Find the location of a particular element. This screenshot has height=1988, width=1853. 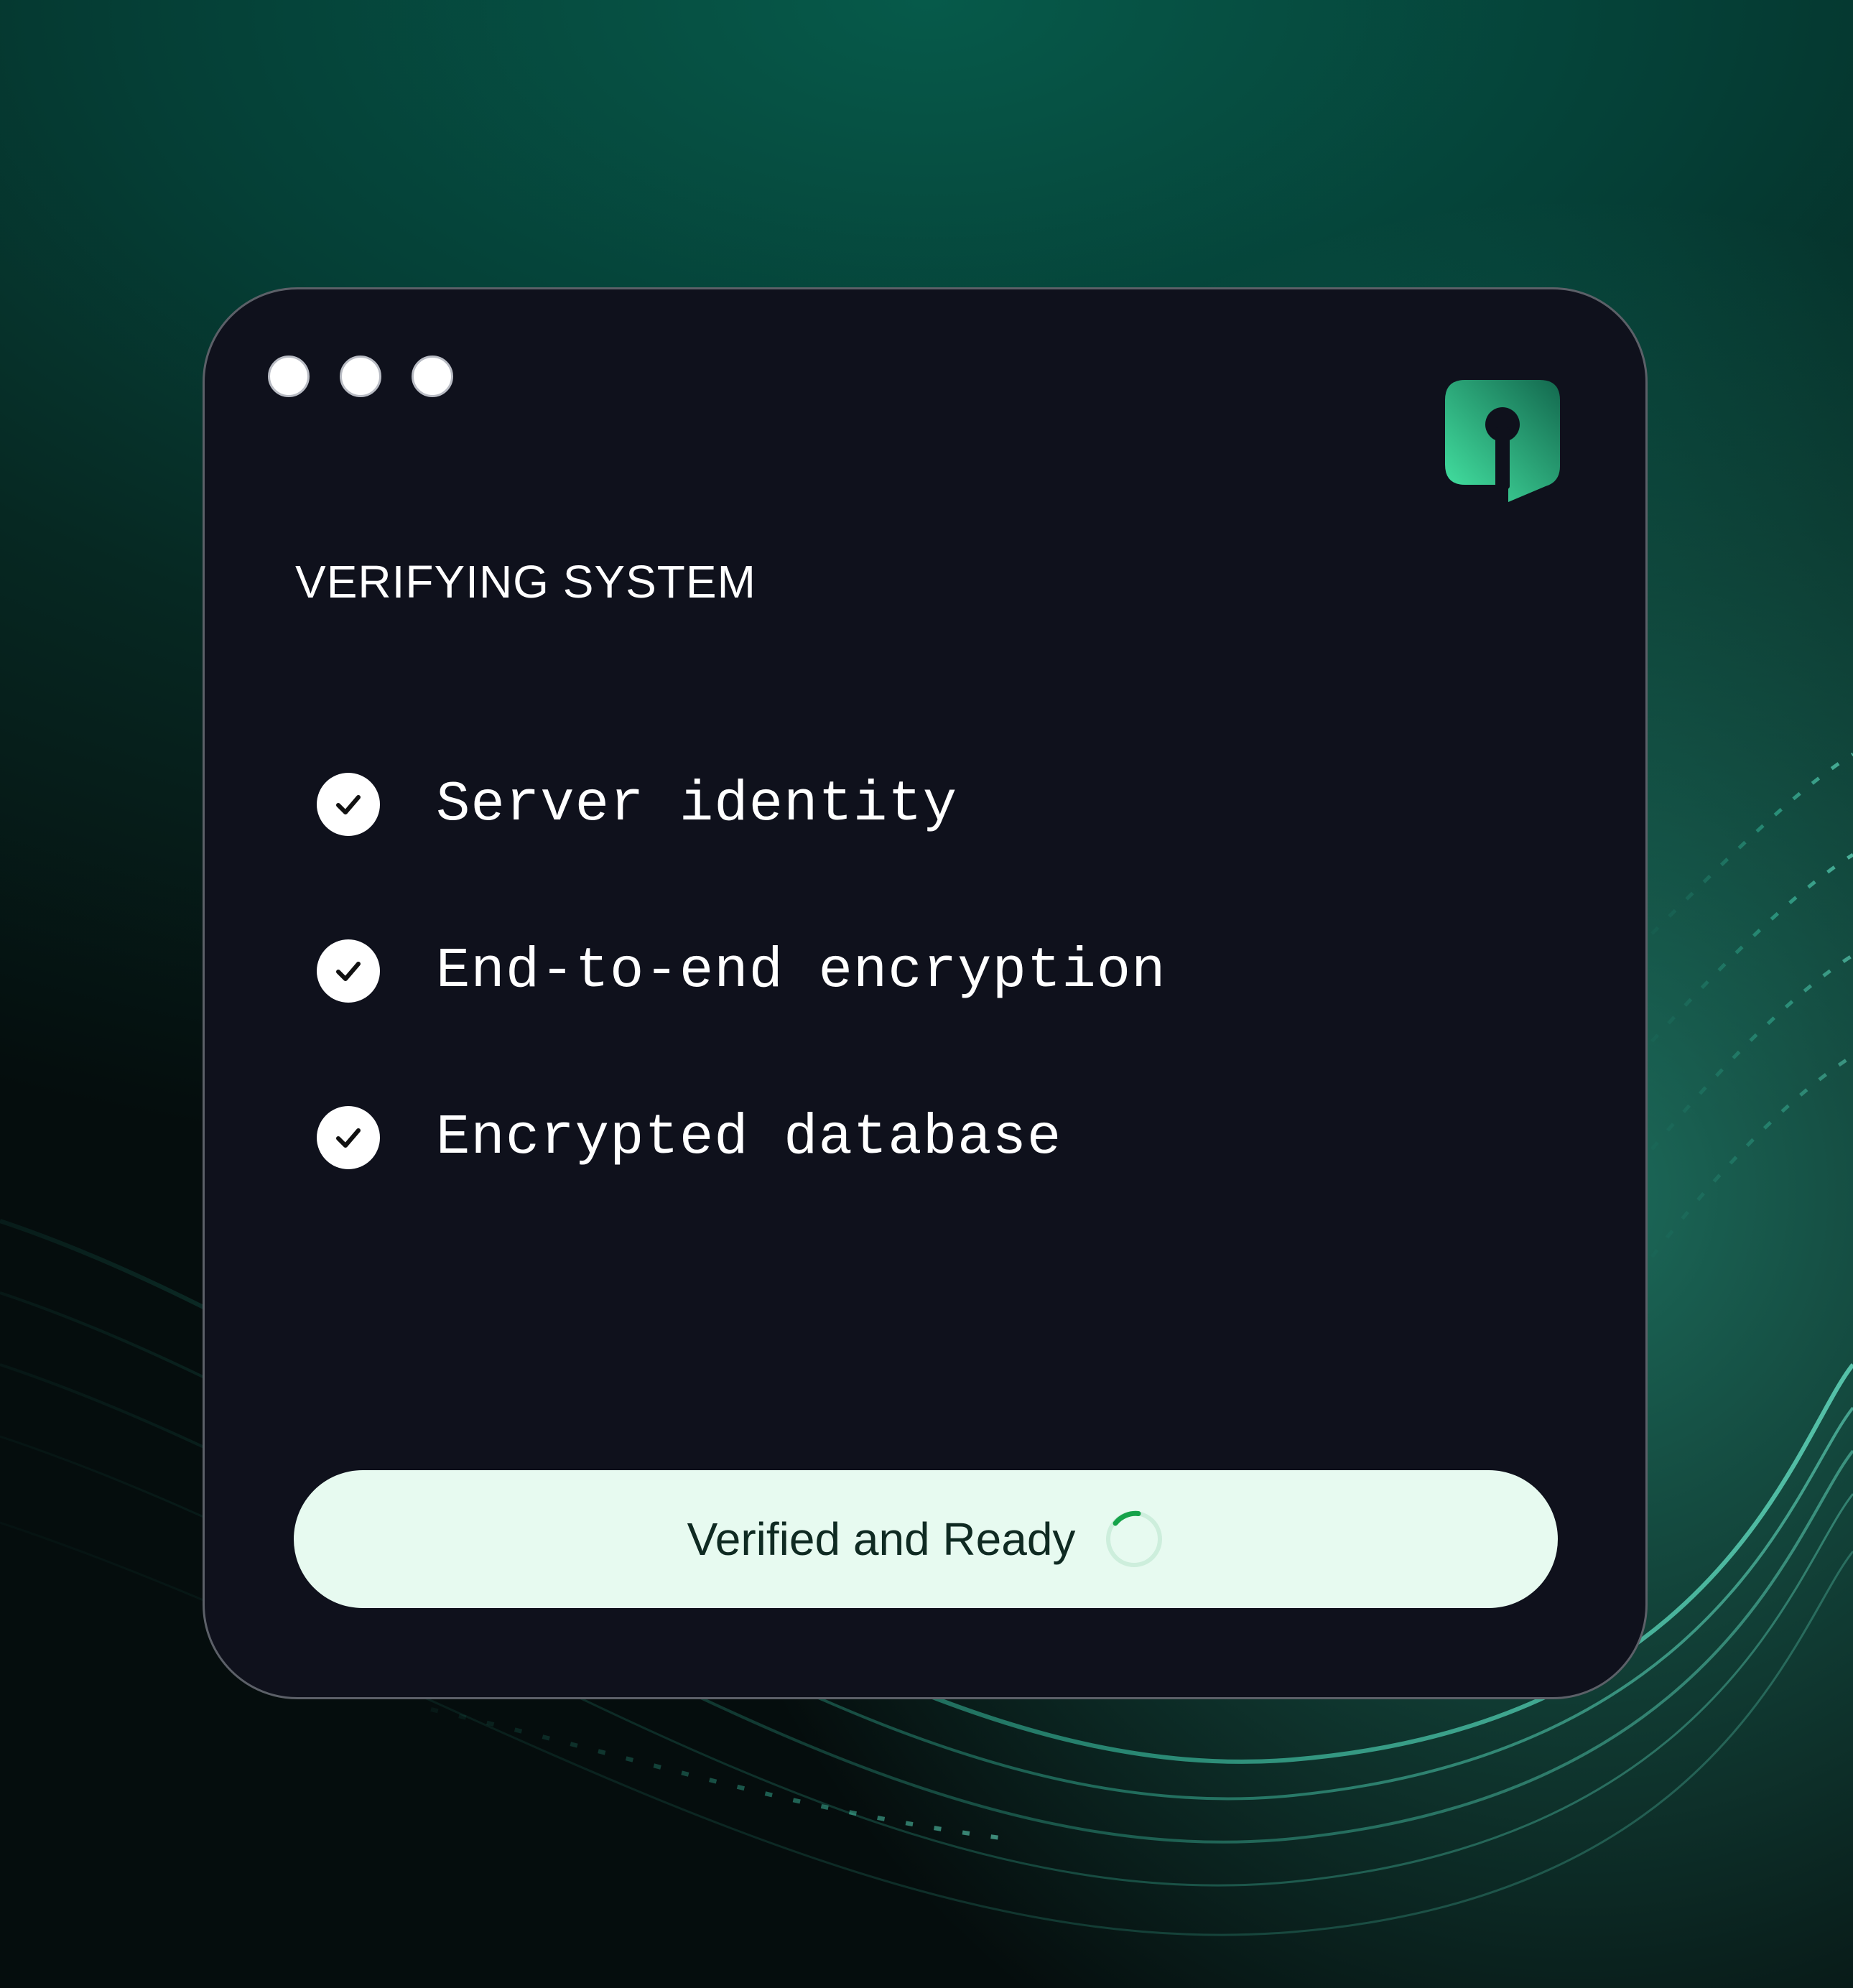

list-item: Encrypted database is located at coordinates (689, 1137).